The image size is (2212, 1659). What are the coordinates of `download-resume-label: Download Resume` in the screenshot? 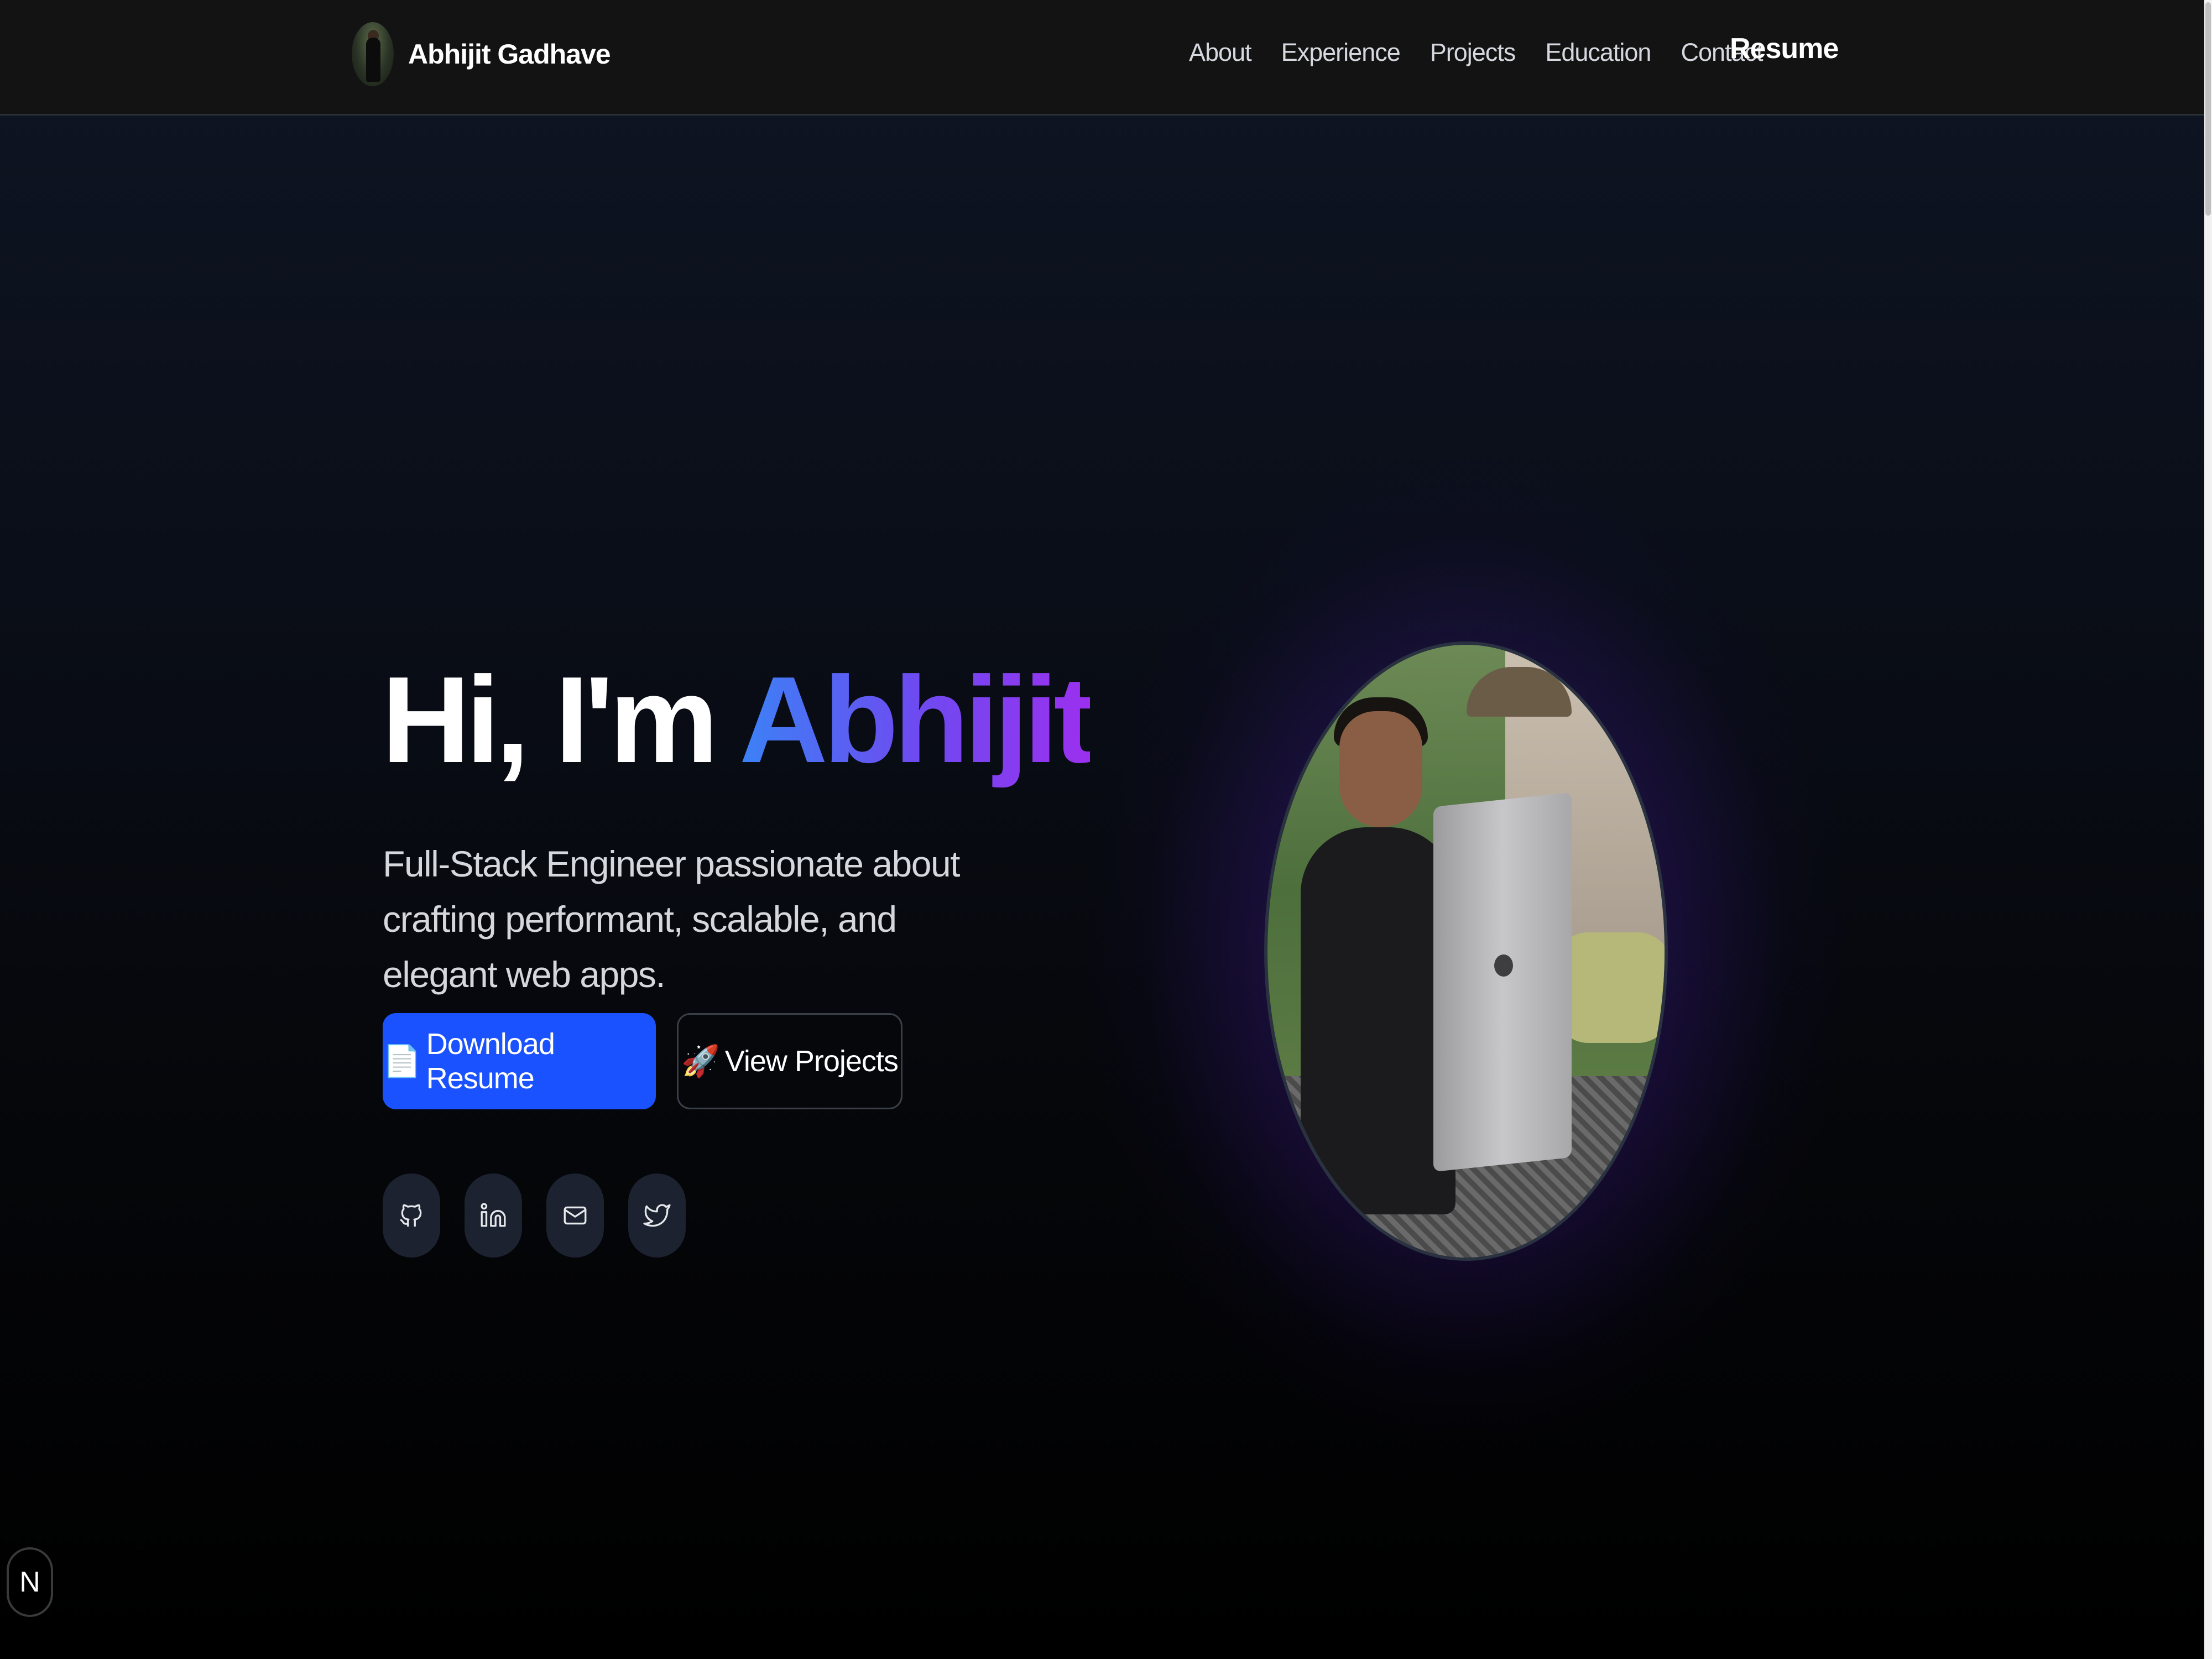 It's located at (491, 1061).